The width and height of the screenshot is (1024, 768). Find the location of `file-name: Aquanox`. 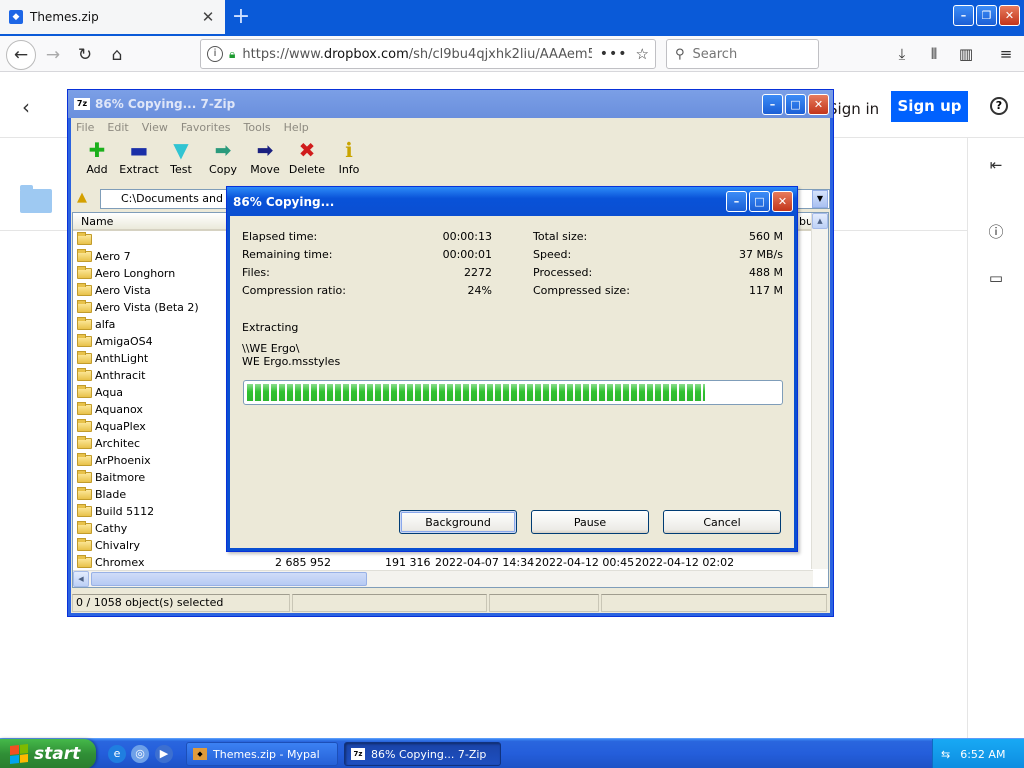

file-name: Aquanox is located at coordinates (119, 409).